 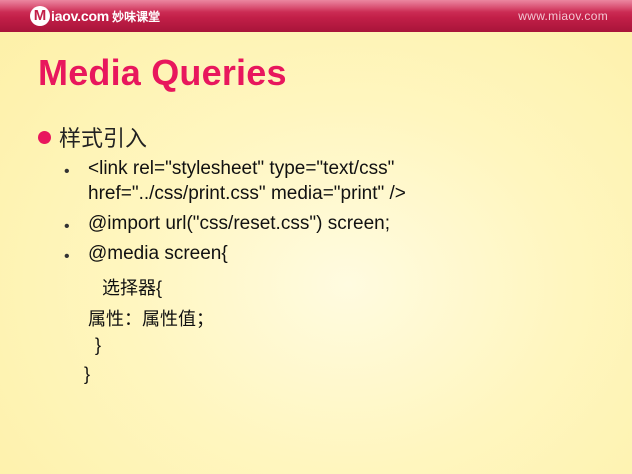 I want to click on logo-text: iaov.com, so click(x=80, y=16).